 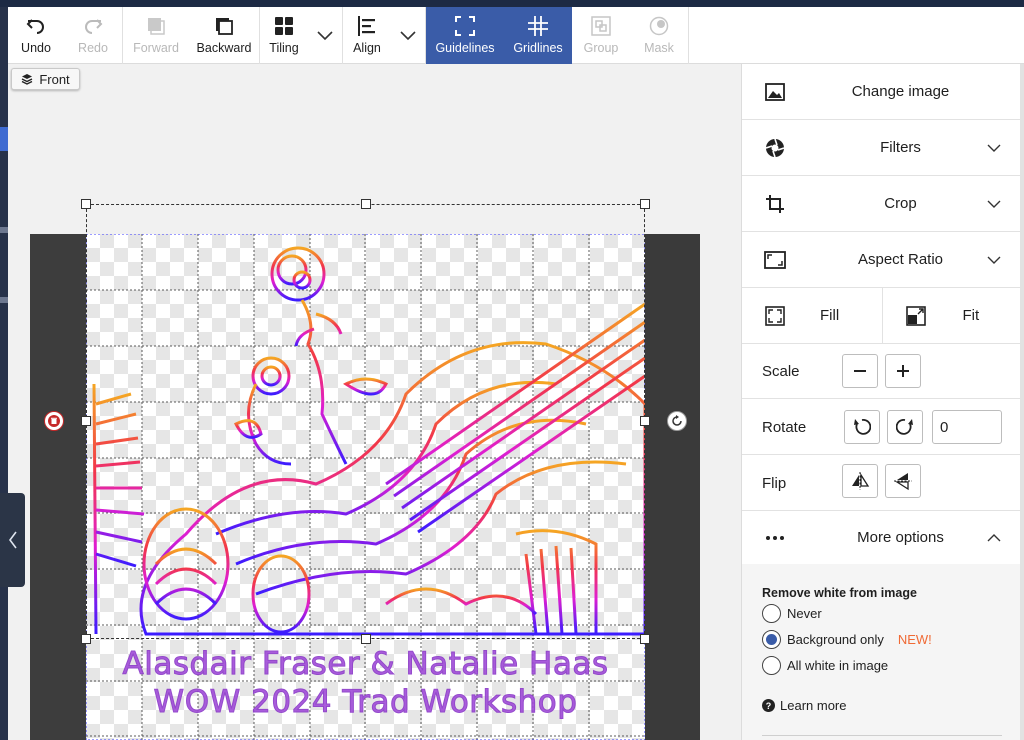 What do you see at coordinates (881, 204) in the screenshot?
I see `crop-row: Crop` at bounding box center [881, 204].